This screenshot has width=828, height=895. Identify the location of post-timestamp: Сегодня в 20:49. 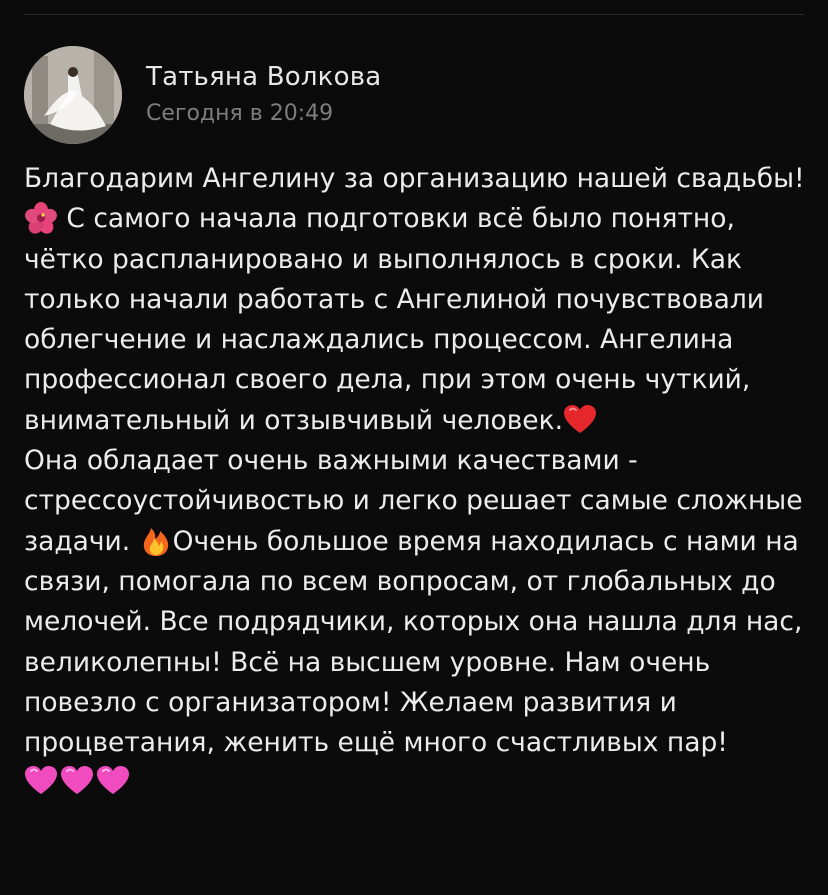
(263, 114).